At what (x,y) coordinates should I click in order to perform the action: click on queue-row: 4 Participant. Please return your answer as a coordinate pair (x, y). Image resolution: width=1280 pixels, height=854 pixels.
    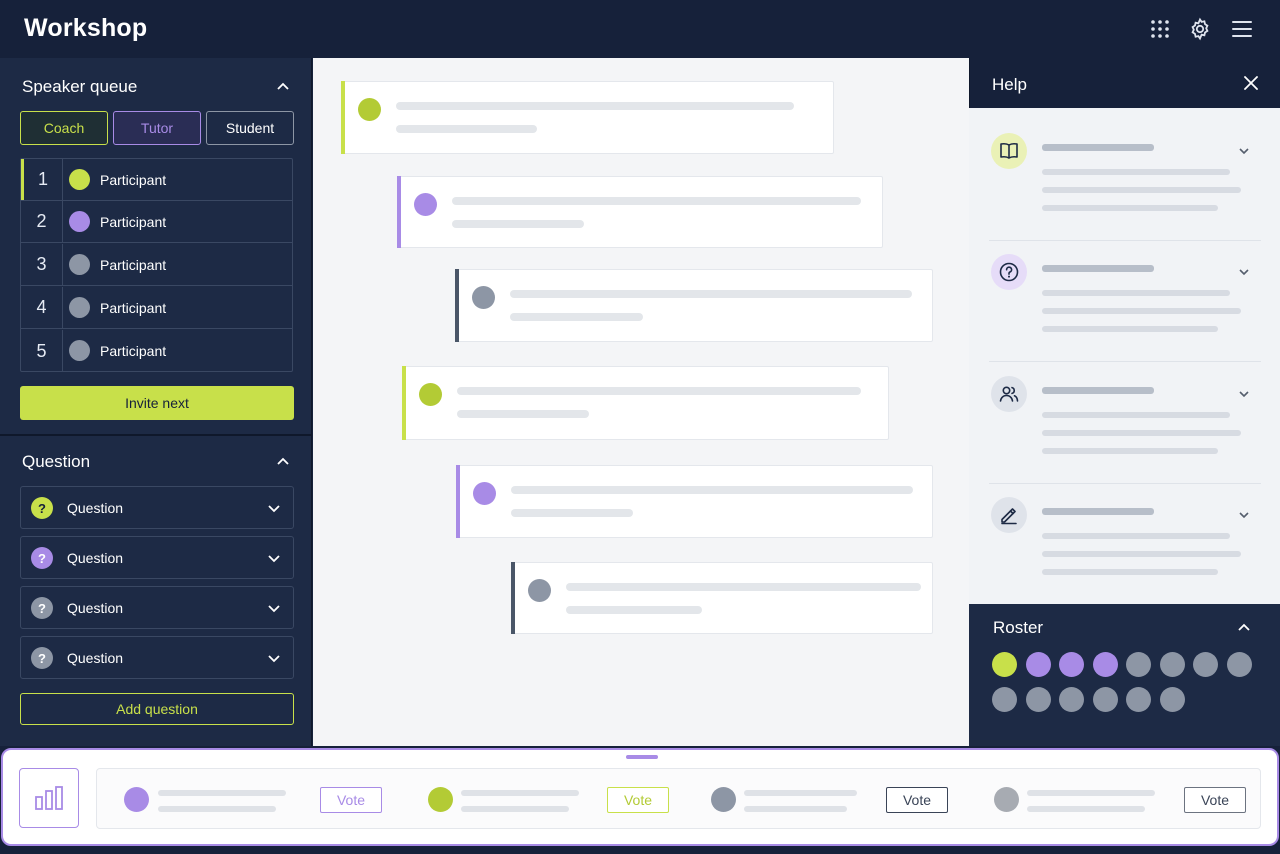
    Looking at the image, I should click on (156, 308).